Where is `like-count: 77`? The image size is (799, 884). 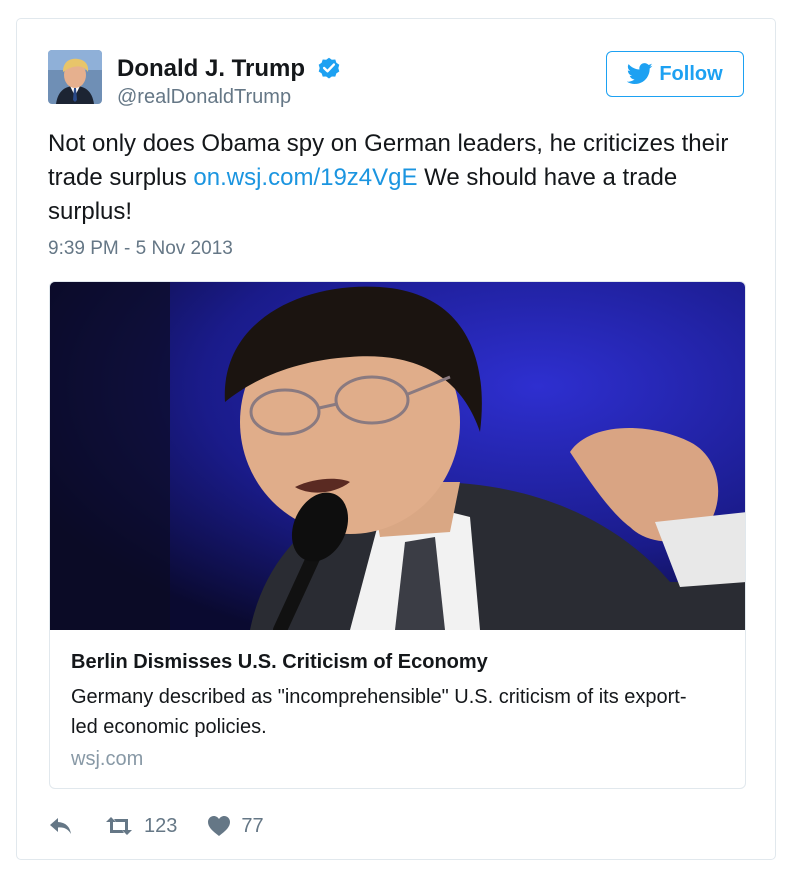 like-count: 77 is located at coordinates (252, 825).